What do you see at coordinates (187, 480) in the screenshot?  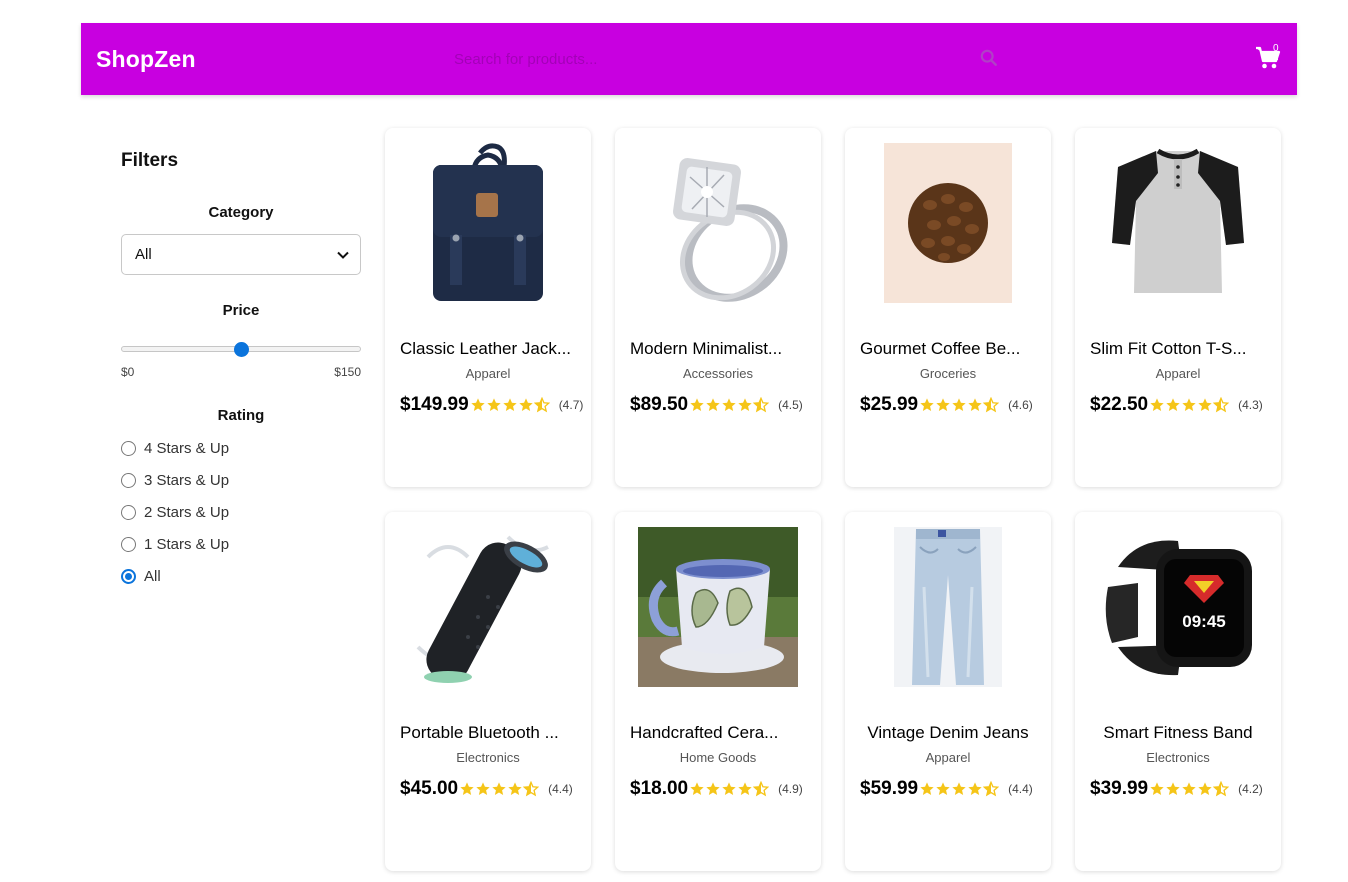 I see `rating-option-label: 3 Stars & Up` at bounding box center [187, 480].